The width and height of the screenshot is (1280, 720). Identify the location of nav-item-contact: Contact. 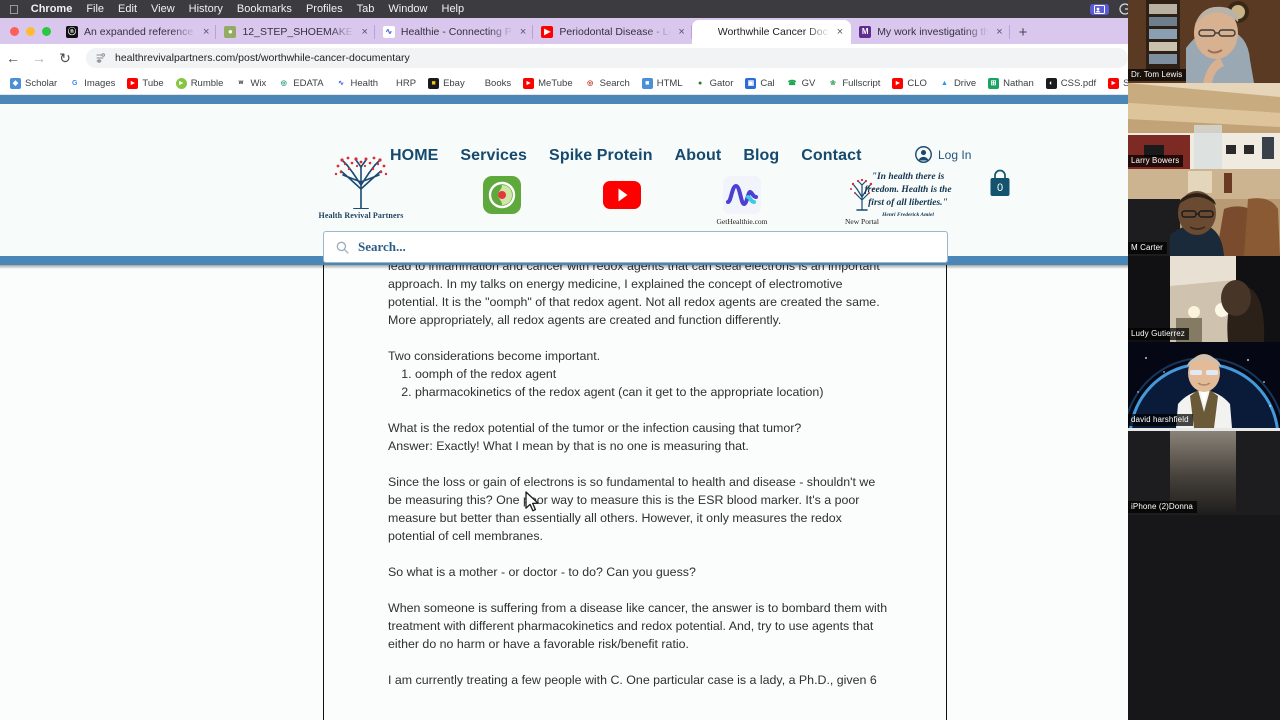
(831, 156).